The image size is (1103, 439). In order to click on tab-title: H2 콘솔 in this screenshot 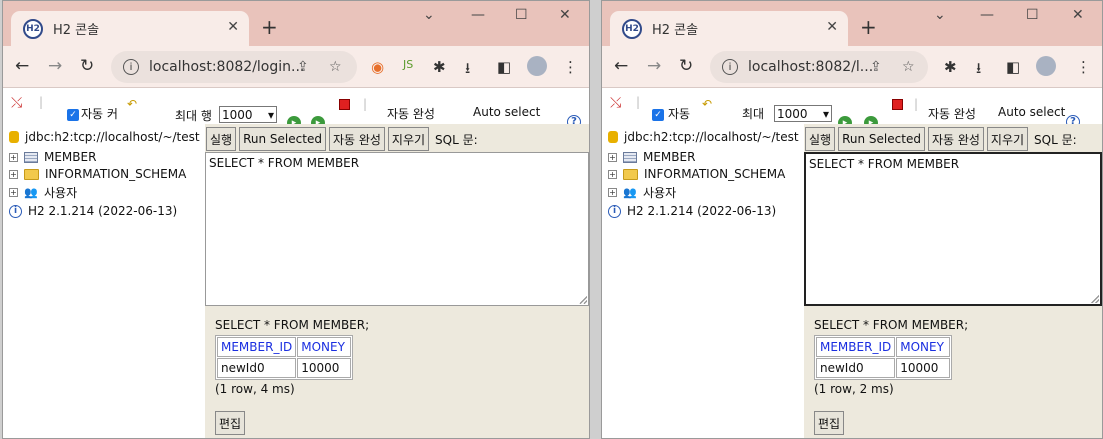, I will do `click(675, 30)`.